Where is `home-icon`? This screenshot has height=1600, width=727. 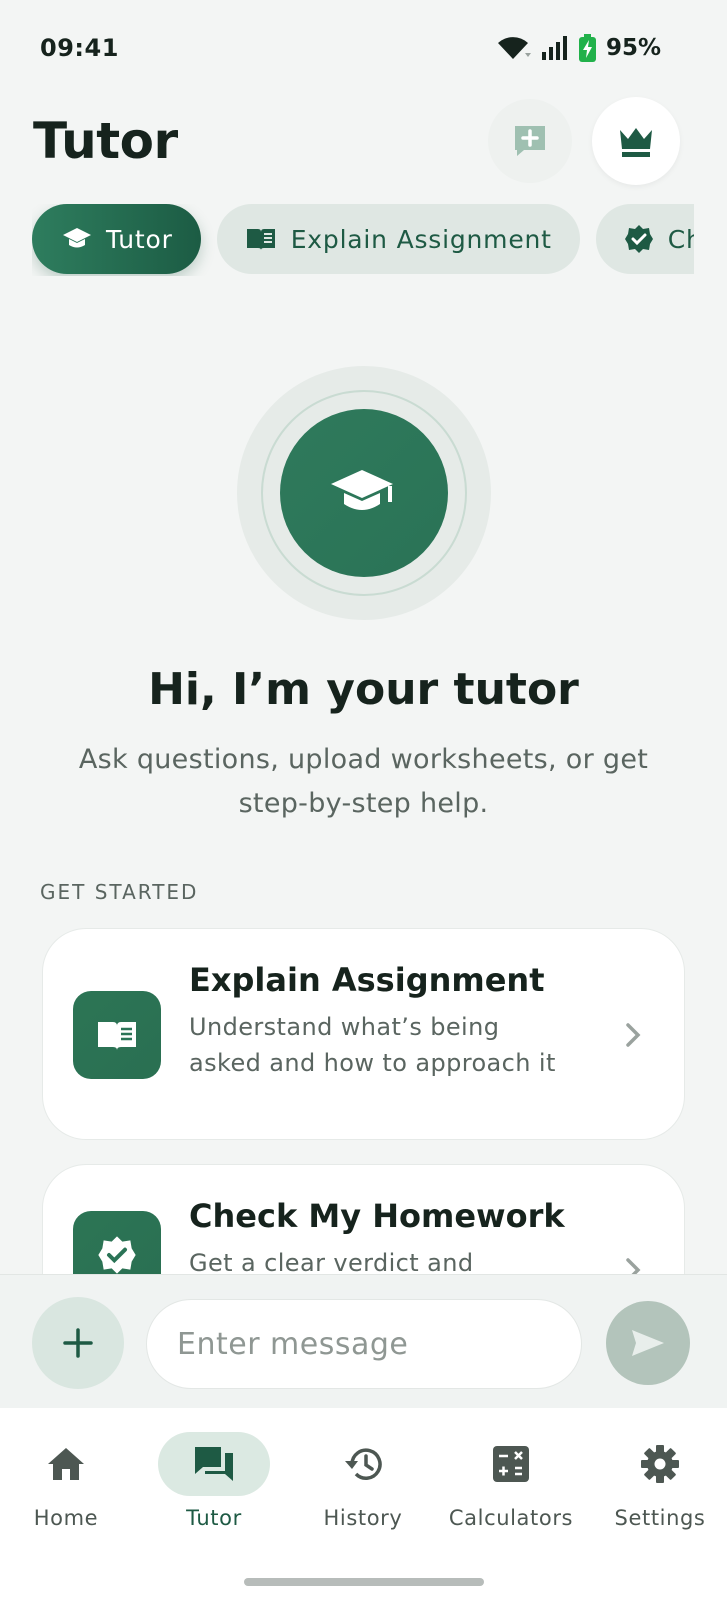 home-icon is located at coordinates (66, 1464).